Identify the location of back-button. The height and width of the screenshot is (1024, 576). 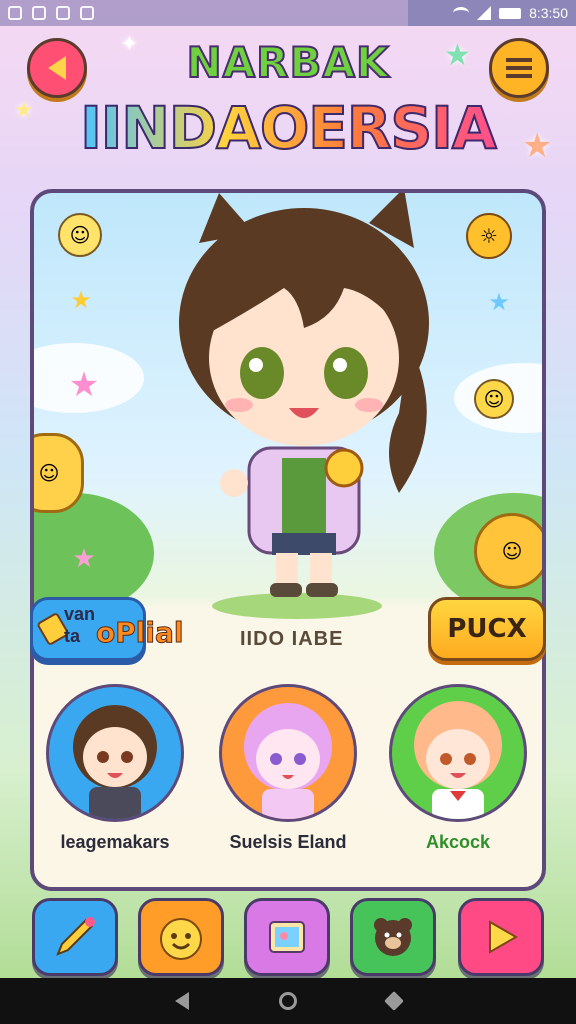
(57, 68).